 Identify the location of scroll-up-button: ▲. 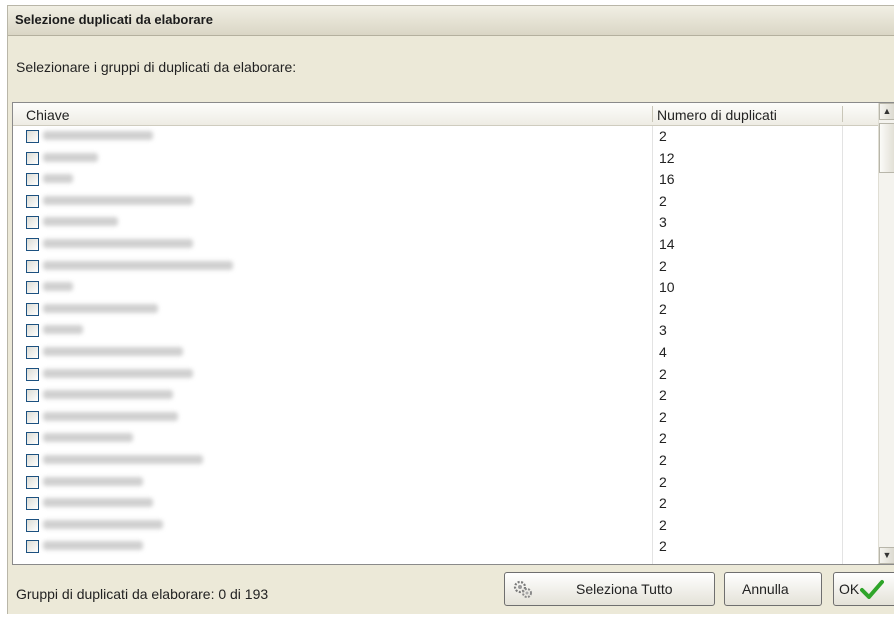
(886, 111).